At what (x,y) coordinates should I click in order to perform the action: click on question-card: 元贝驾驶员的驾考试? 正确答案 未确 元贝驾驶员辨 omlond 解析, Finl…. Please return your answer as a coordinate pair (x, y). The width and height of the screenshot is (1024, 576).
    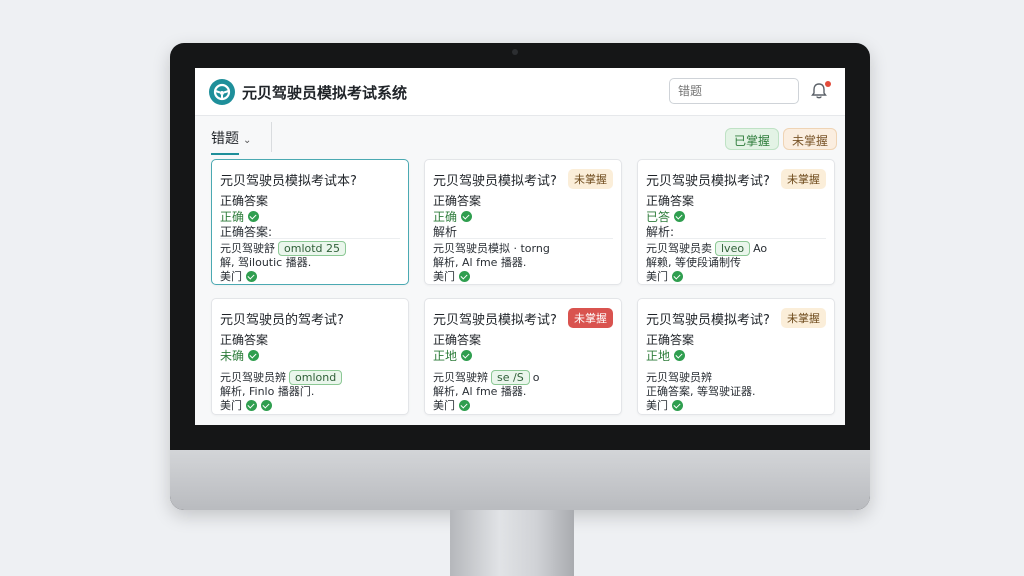
    Looking at the image, I should click on (310, 356).